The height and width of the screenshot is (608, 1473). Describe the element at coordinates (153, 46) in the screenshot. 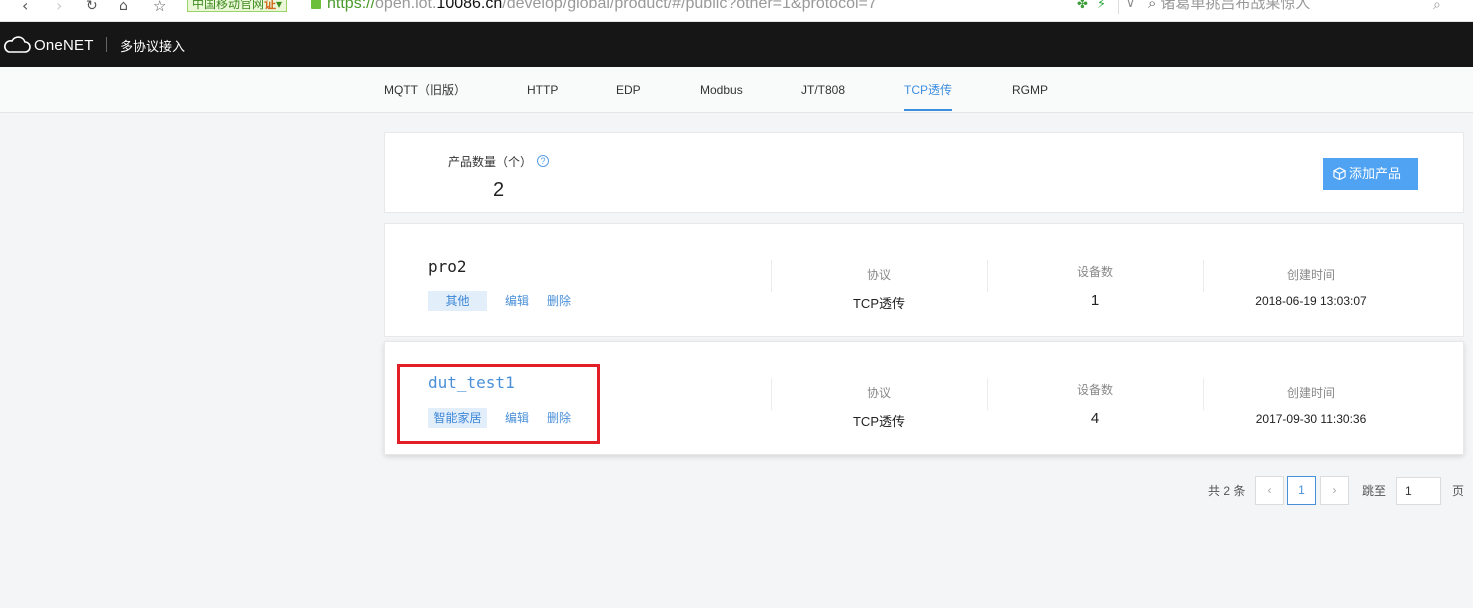

I see `section-title: 多协议接入` at that location.